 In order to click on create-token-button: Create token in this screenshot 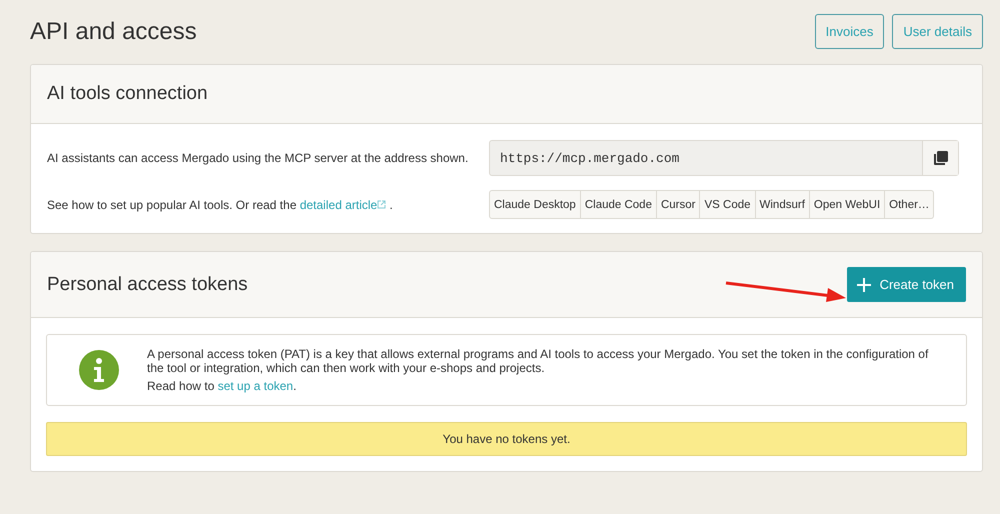, I will do `click(906, 284)`.